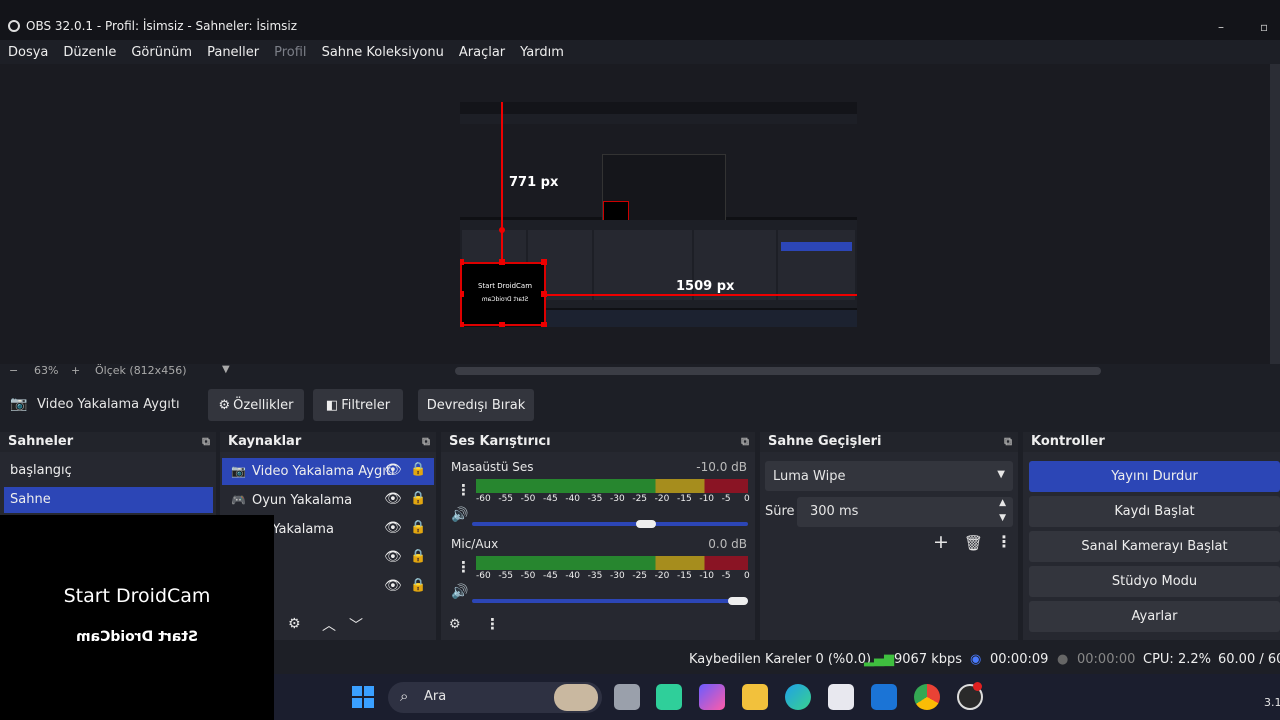 The width and height of the screenshot is (1280, 720). What do you see at coordinates (482, 52) in the screenshot?
I see `menu-araclar: Araçlar` at bounding box center [482, 52].